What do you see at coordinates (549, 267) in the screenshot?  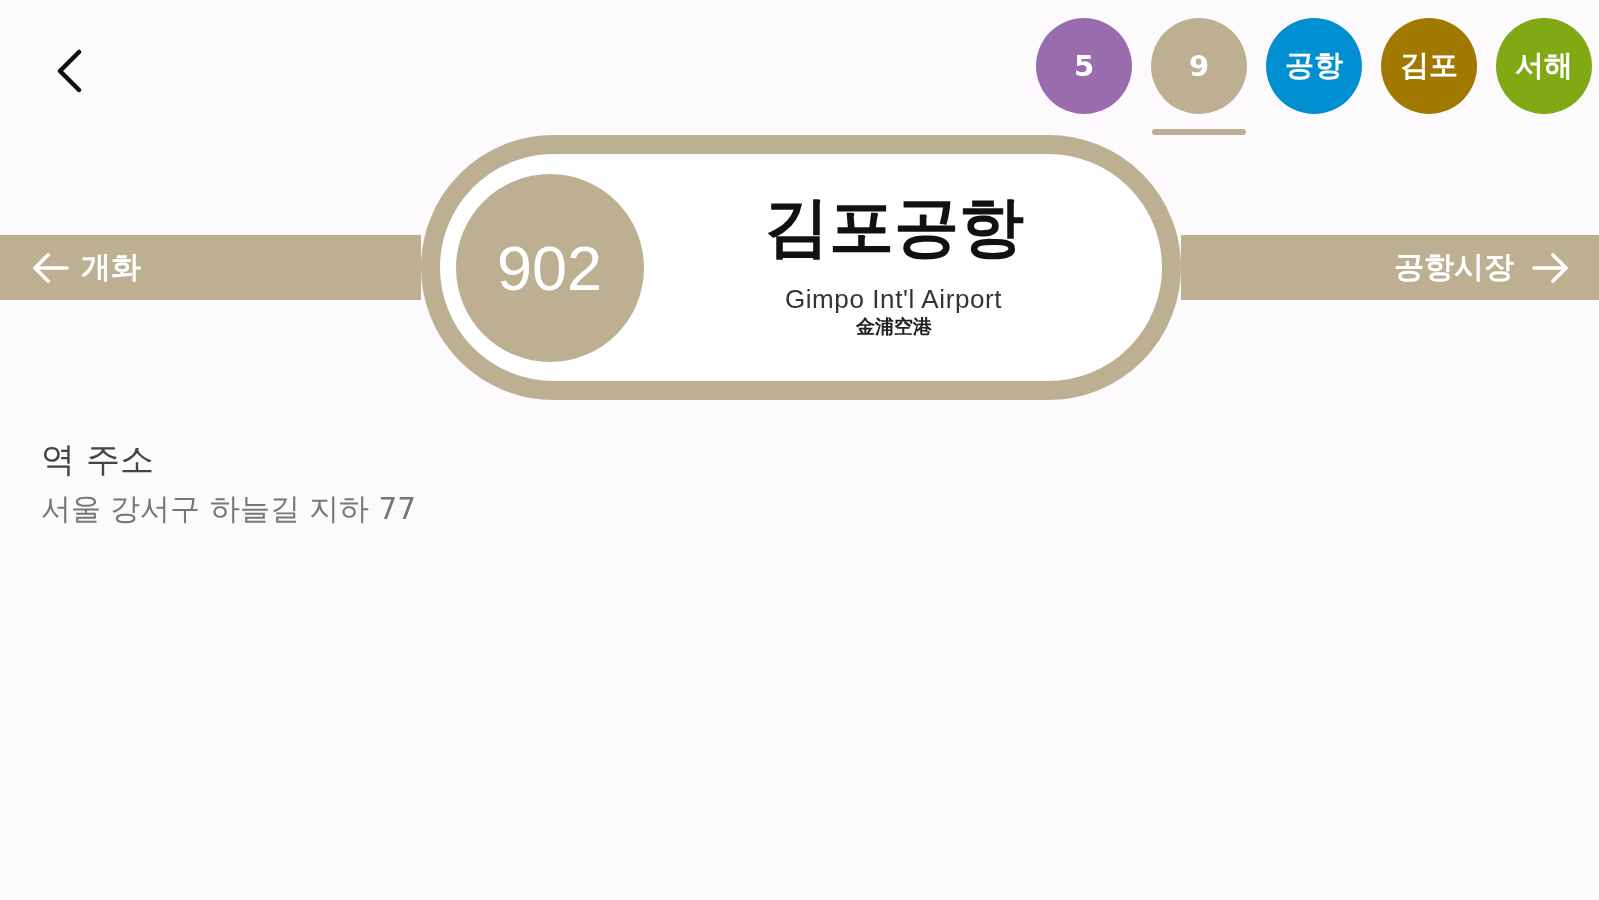 I see `station-number: 902` at bounding box center [549, 267].